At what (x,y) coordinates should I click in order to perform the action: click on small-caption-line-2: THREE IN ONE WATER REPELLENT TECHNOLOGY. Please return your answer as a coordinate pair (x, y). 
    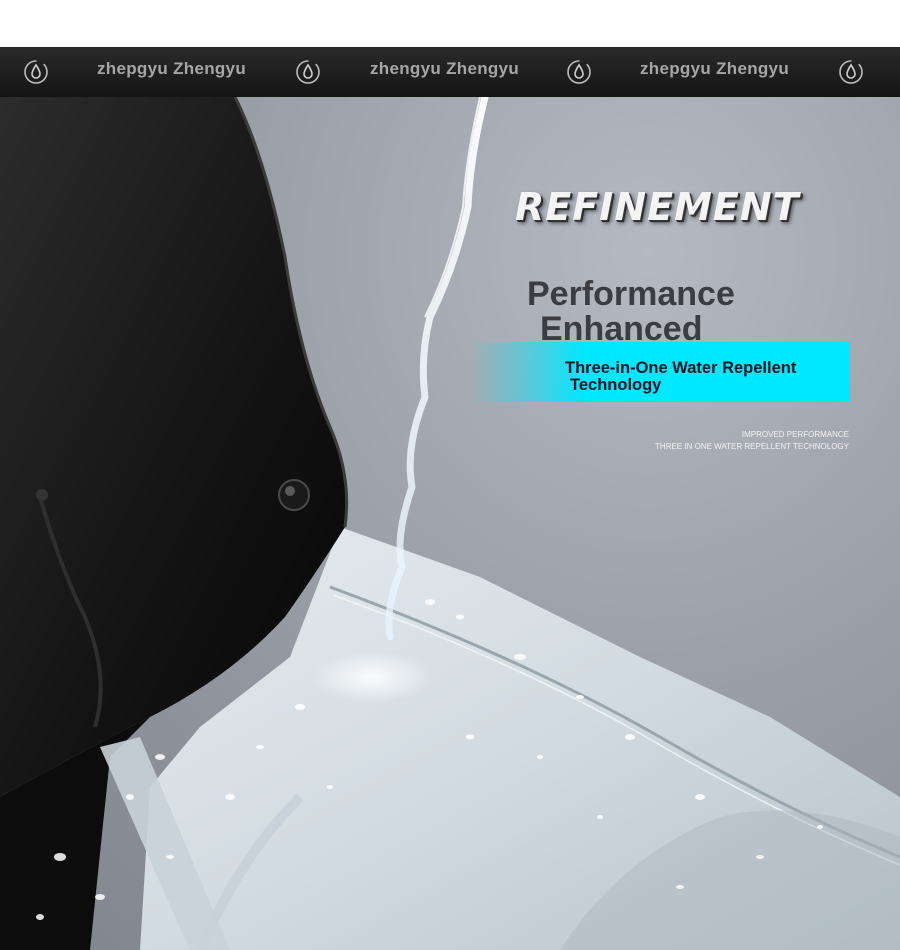
    Looking at the image, I should click on (752, 446).